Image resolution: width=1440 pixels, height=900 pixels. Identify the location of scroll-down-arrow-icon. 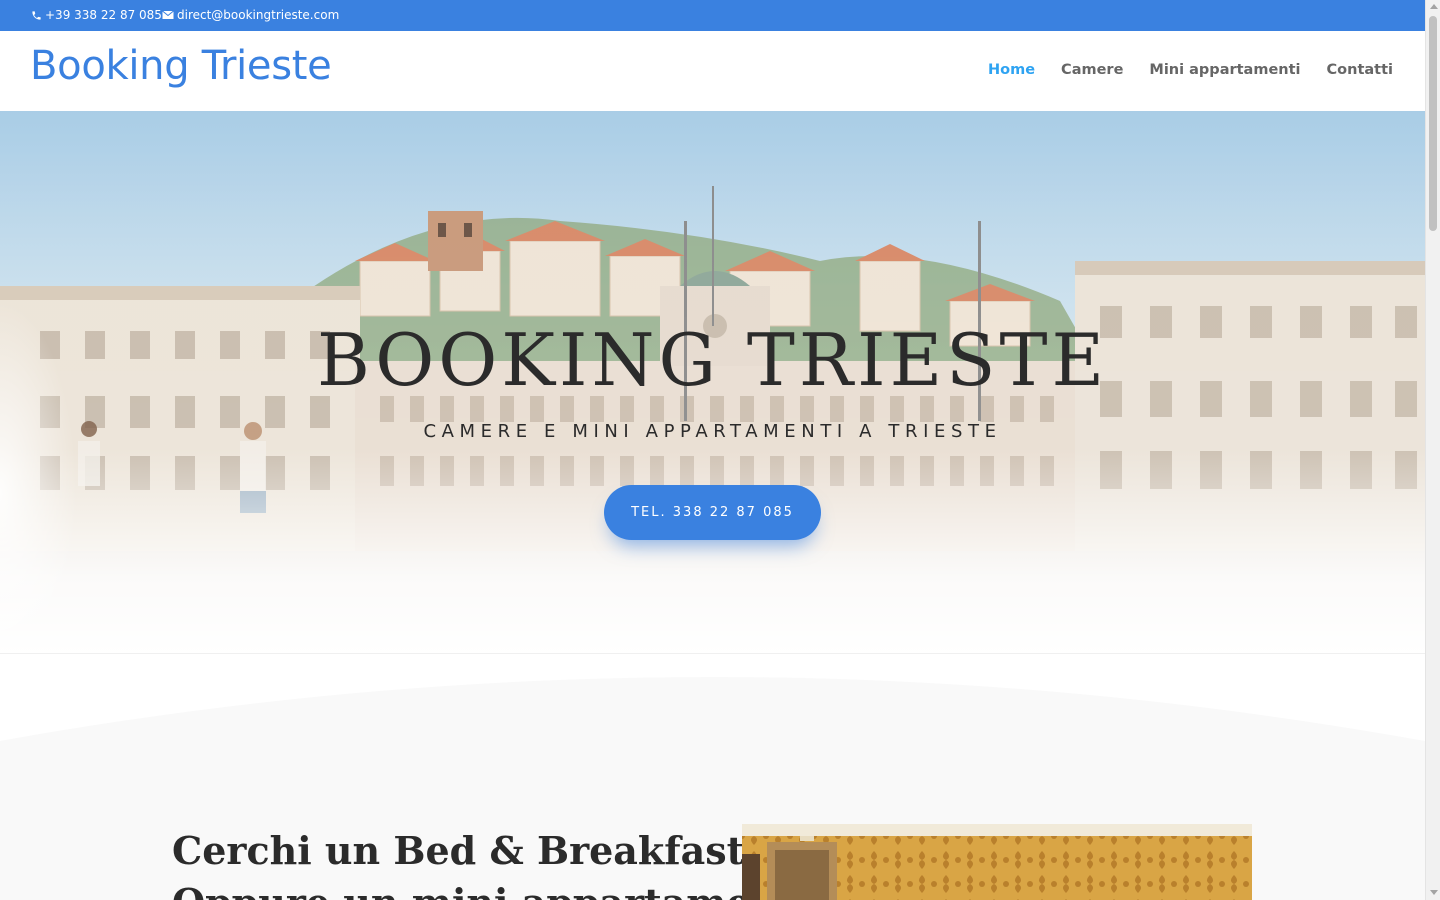
(1434, 892).